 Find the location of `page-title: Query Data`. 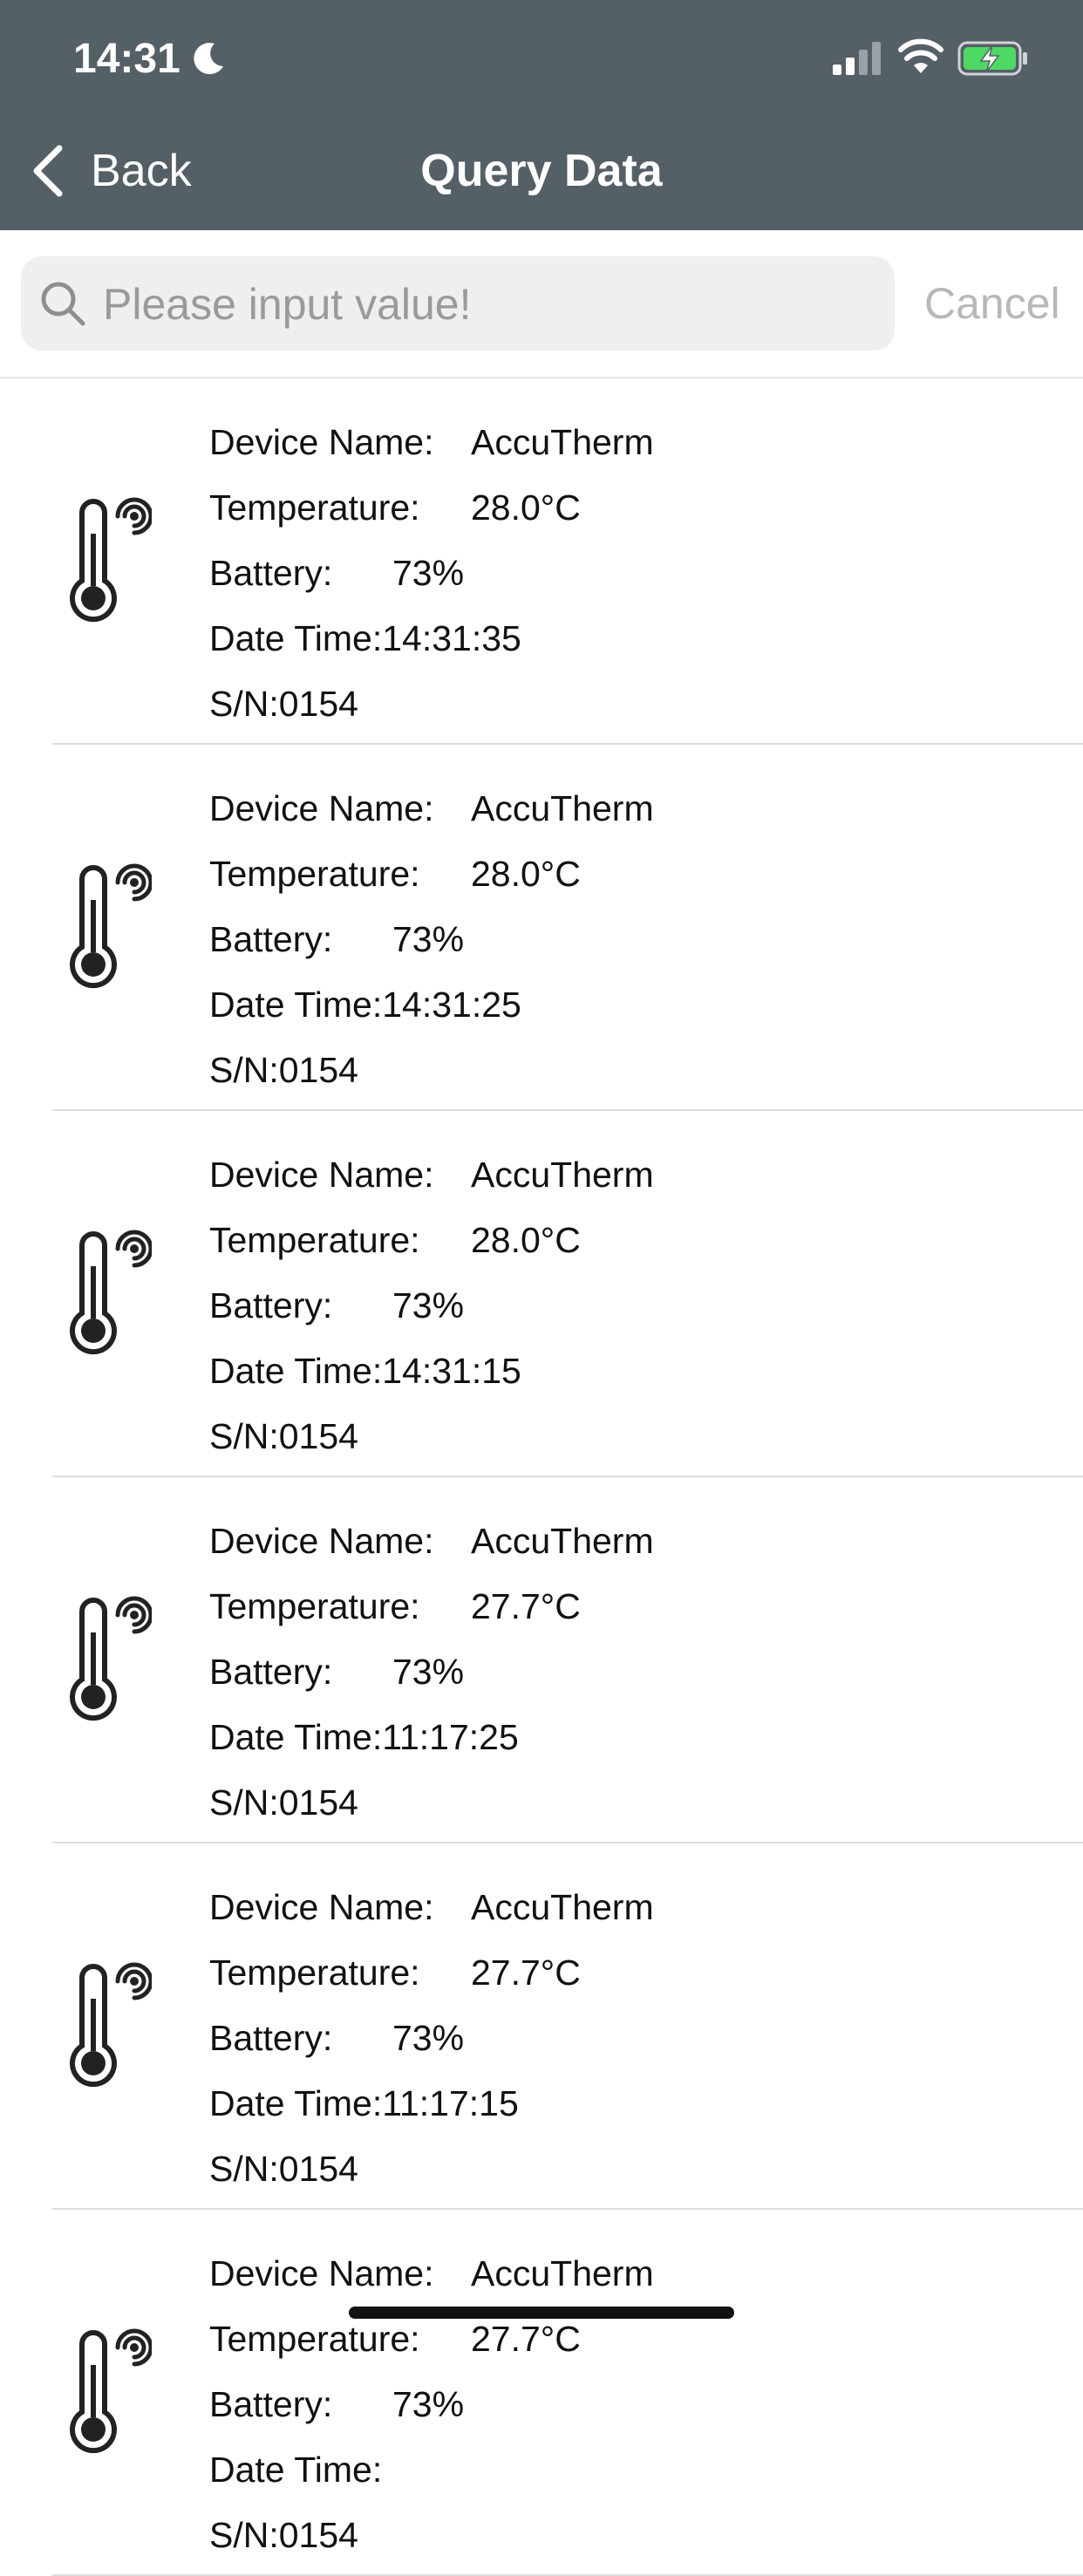

page-title: Query Data is located at coordinates (541, 171).